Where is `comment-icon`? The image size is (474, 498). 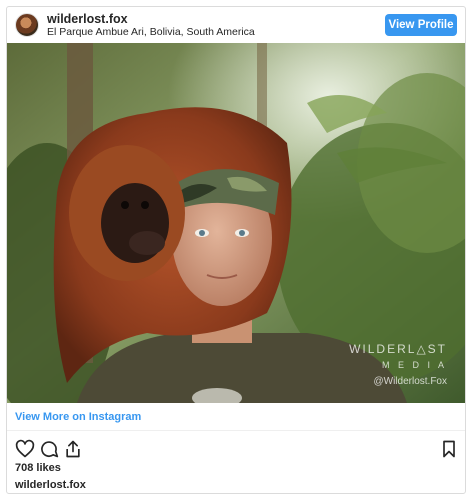
comment-icon is located at coordinates (49, 449).